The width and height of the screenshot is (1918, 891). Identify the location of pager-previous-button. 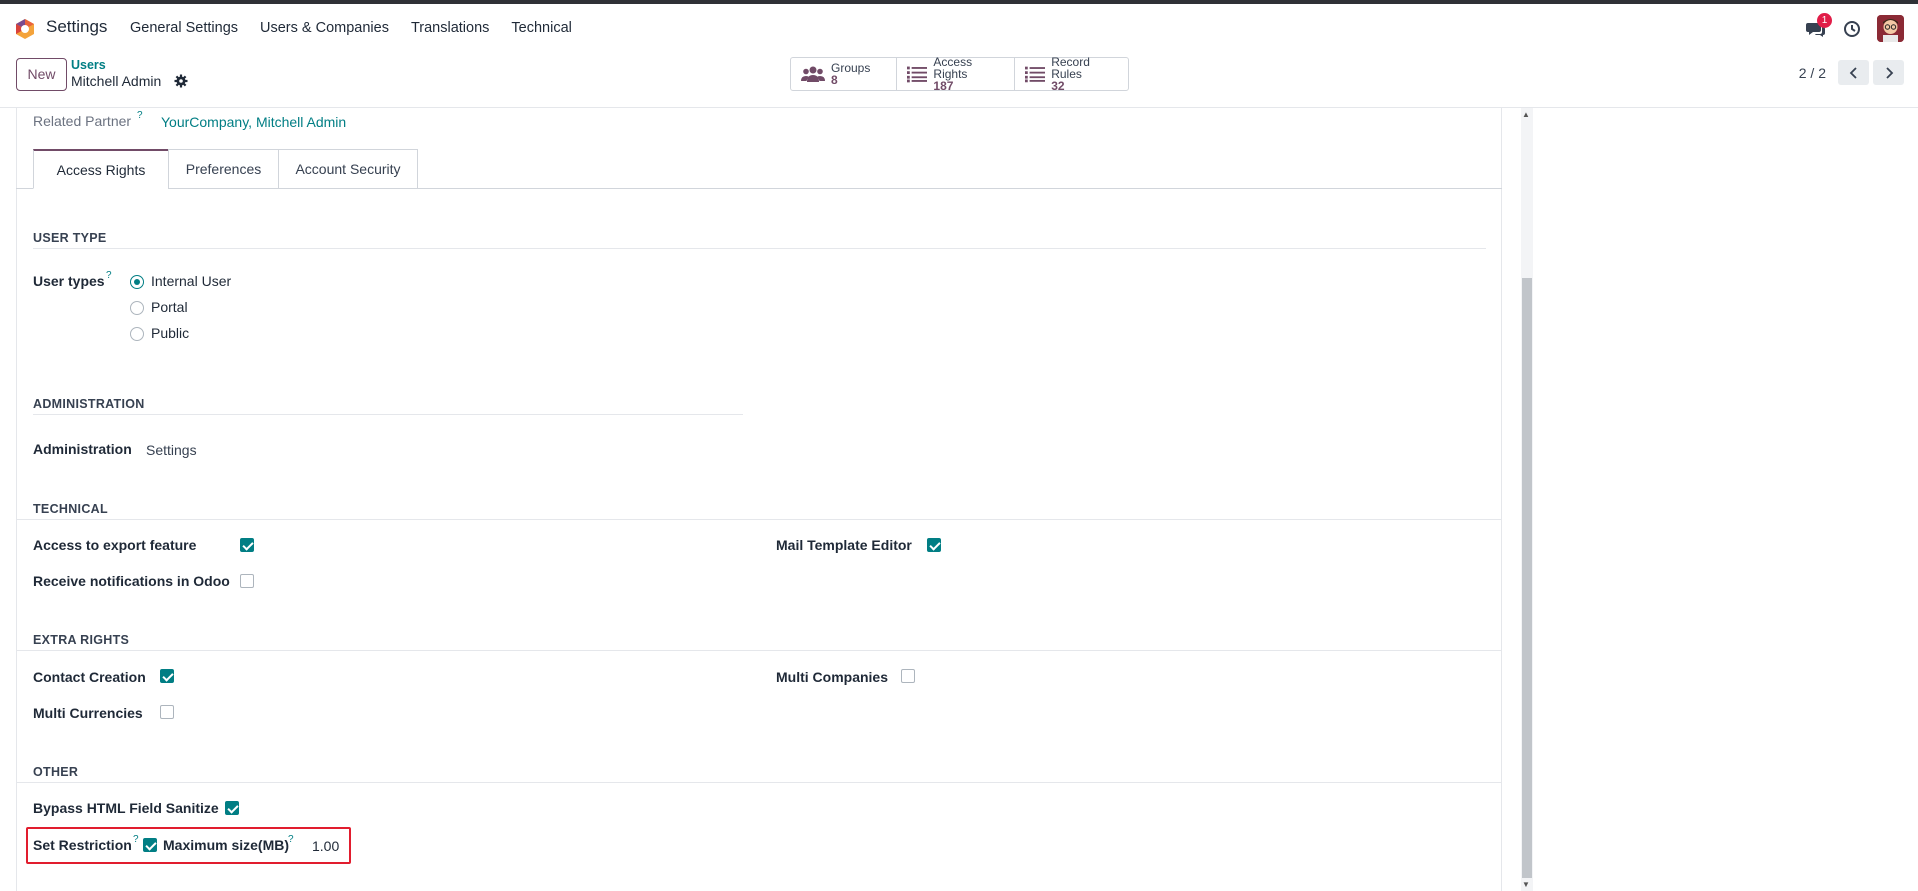
(1853, 72).